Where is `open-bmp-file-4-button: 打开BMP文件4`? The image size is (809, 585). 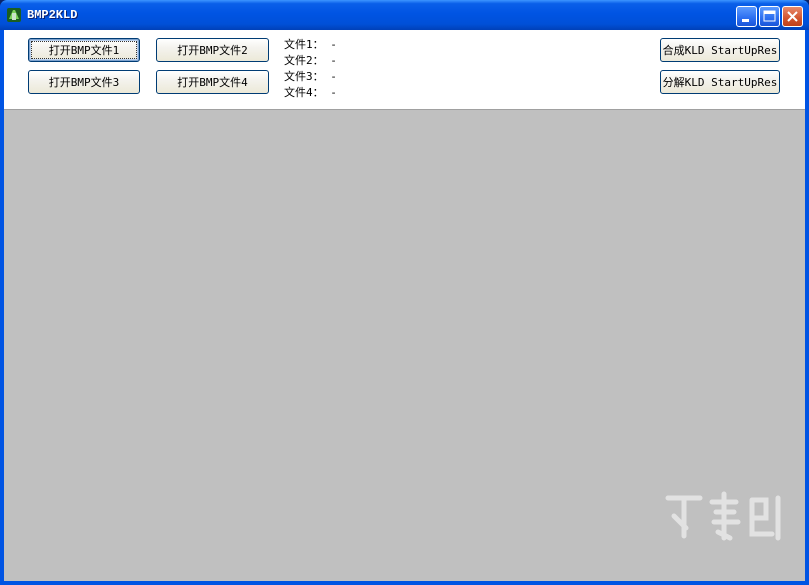 open-bmp-file-4-button: 打开BMP文件4 is located at coordinates (212, 82).